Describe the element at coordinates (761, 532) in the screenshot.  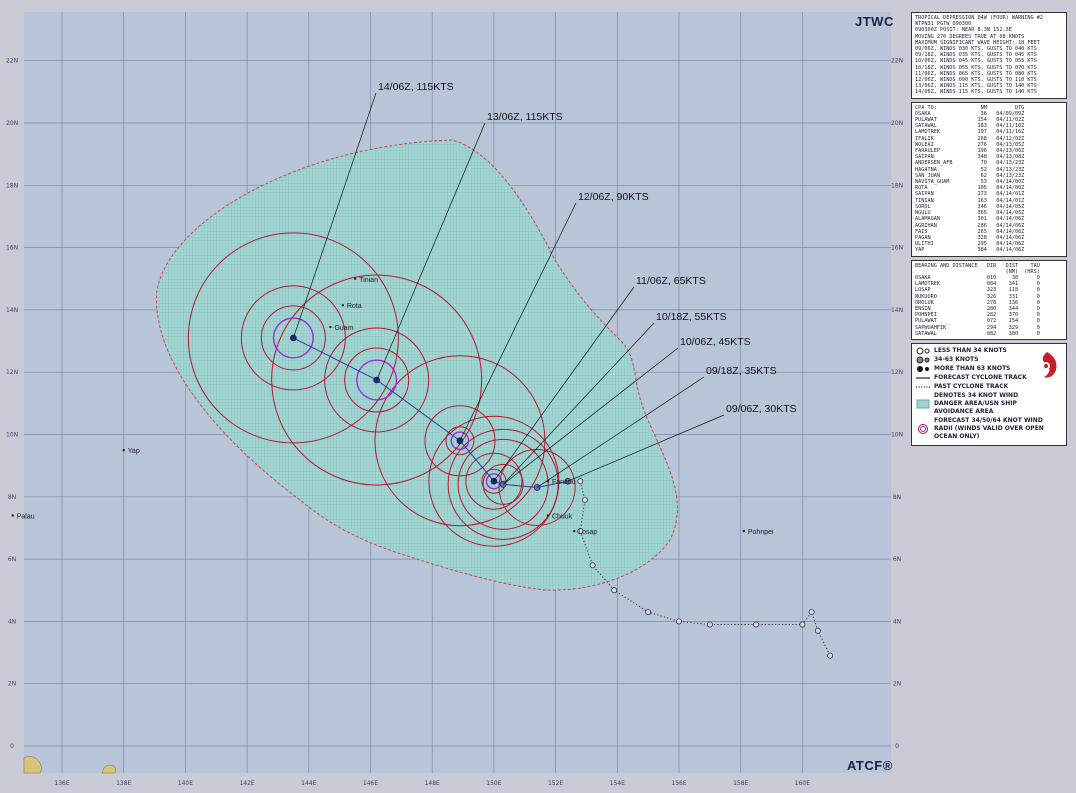
I see `place-label: Pohnpei` at that location.